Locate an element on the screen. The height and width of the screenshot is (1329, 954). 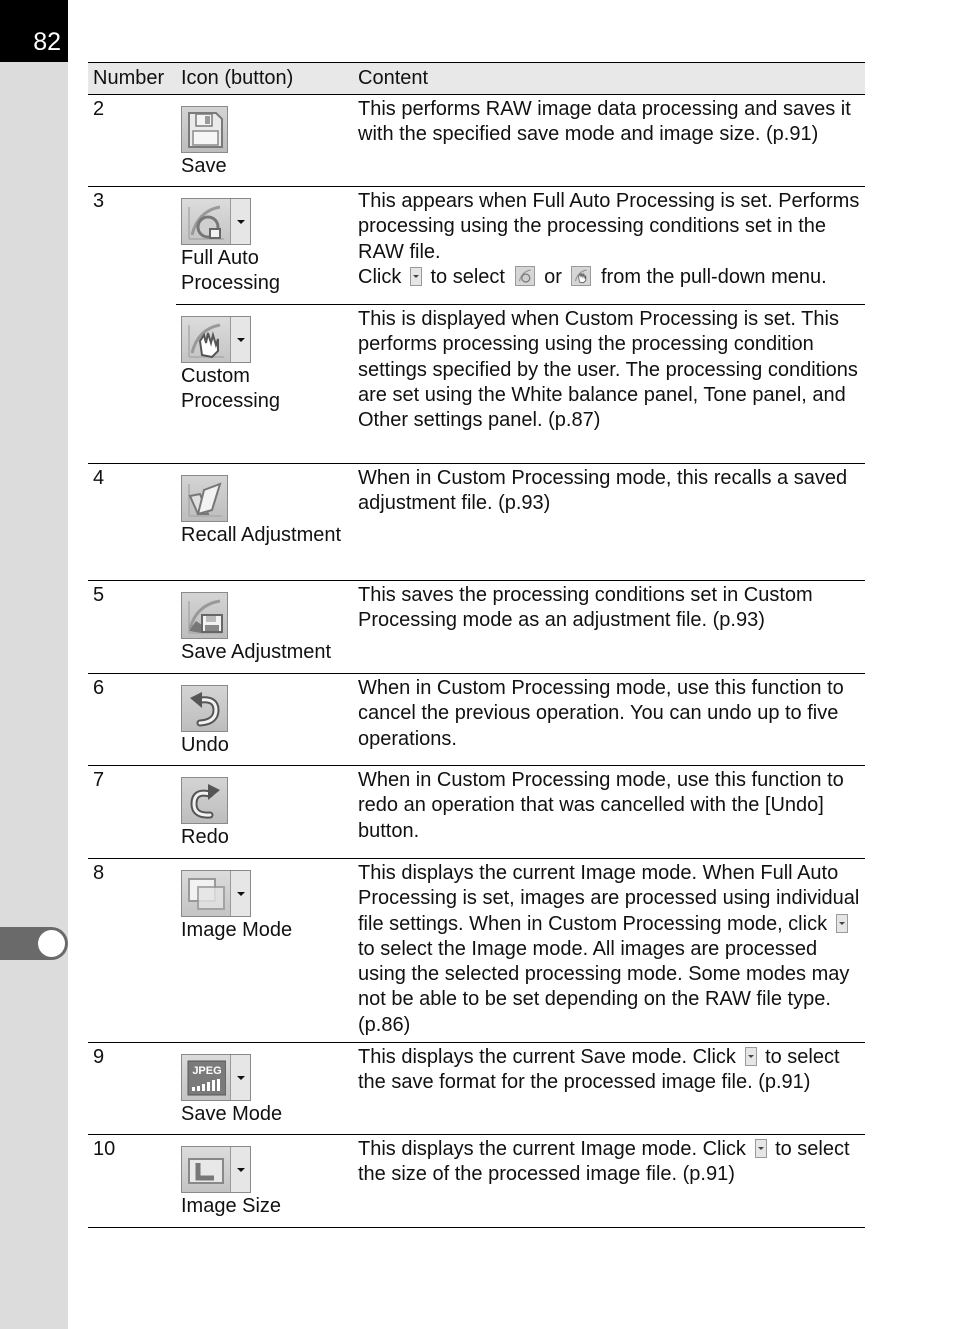
icon-label: Undo is located at coordinates (205, 745).